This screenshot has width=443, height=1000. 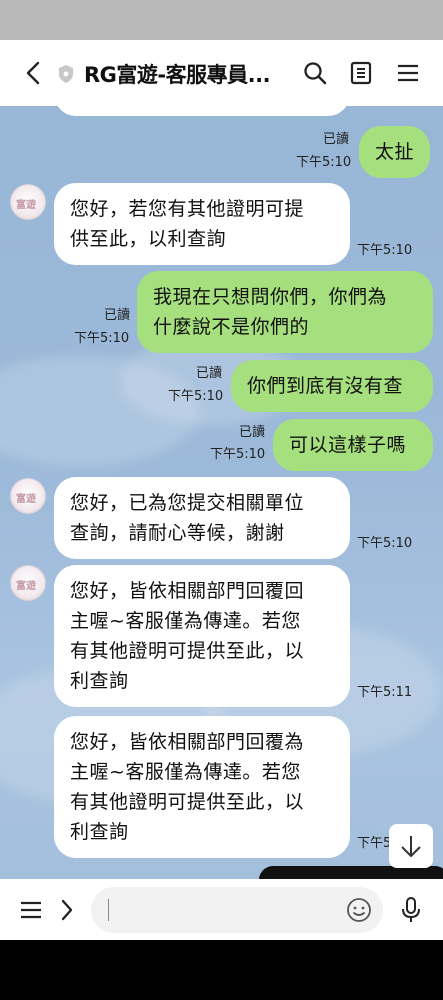 What do you see at coordinates (325, 386) in the screenshot?
I see `message-text: 你們到底有沒有查` at bounding box center [325, 386].